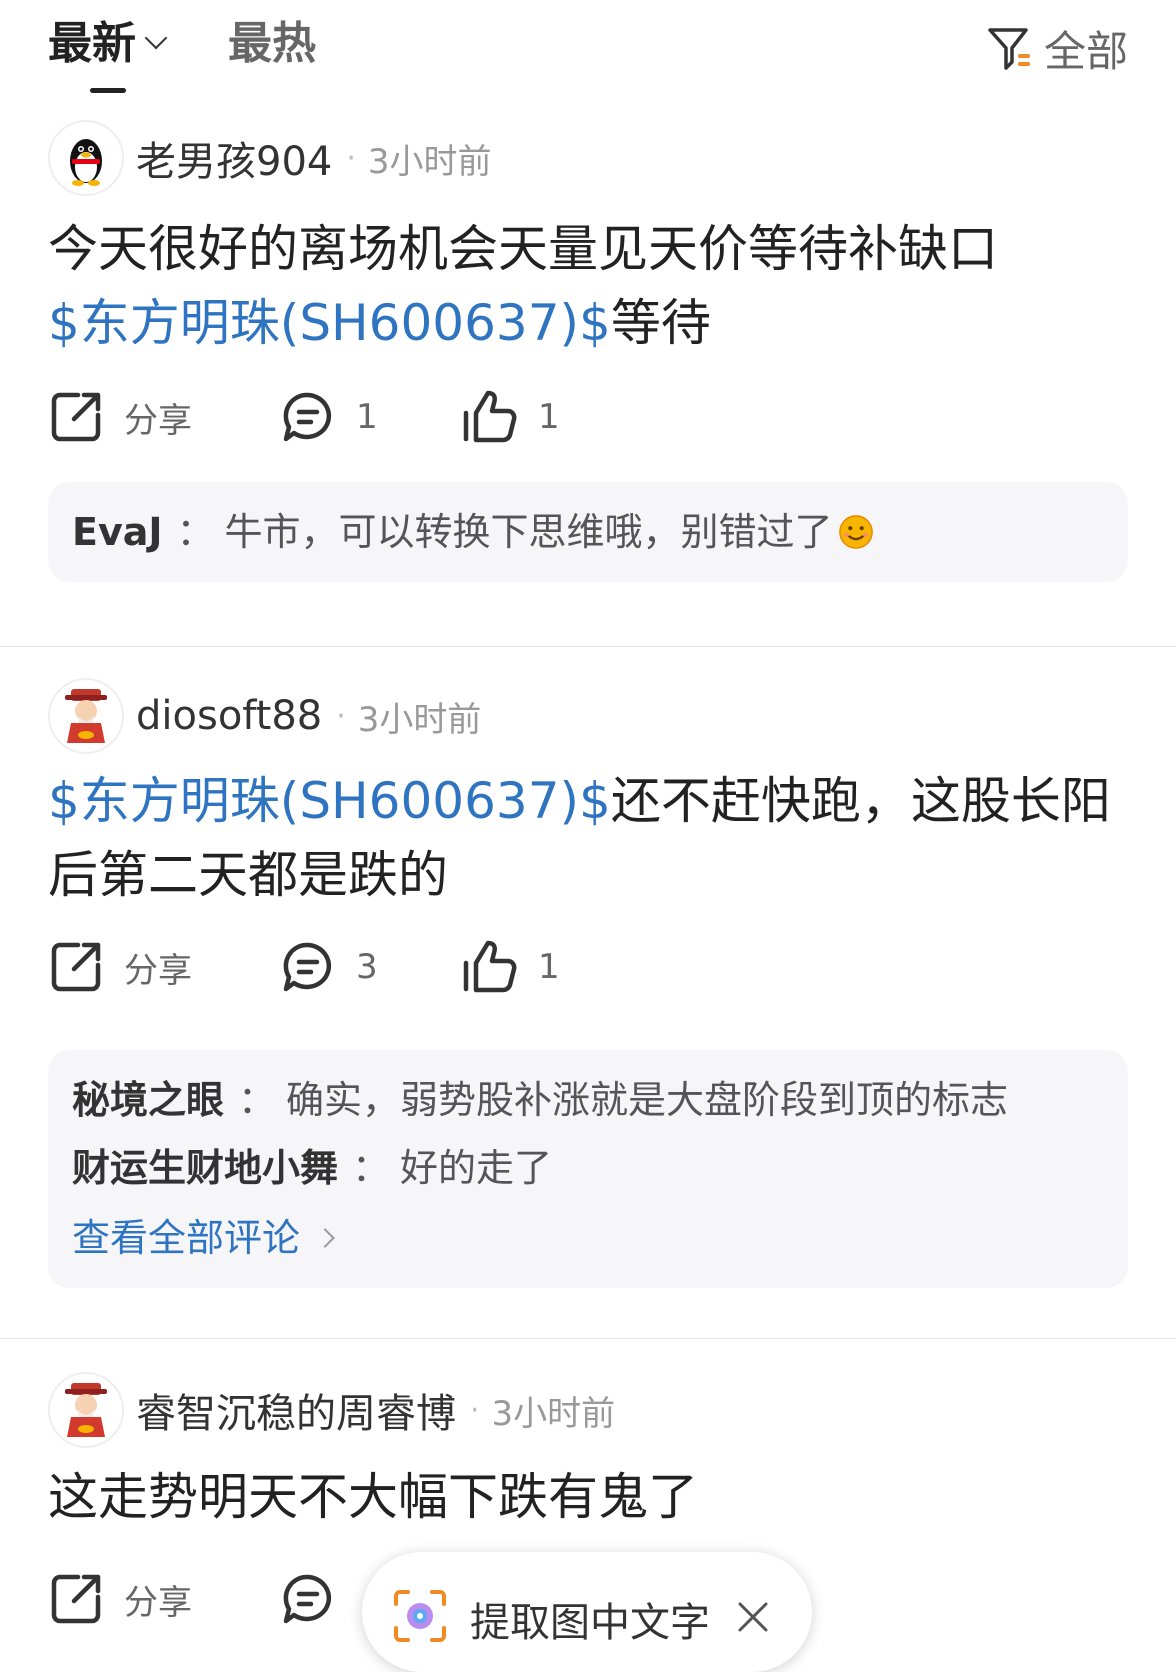  I want to click on filter-label: 全部, so click(1085, 51).